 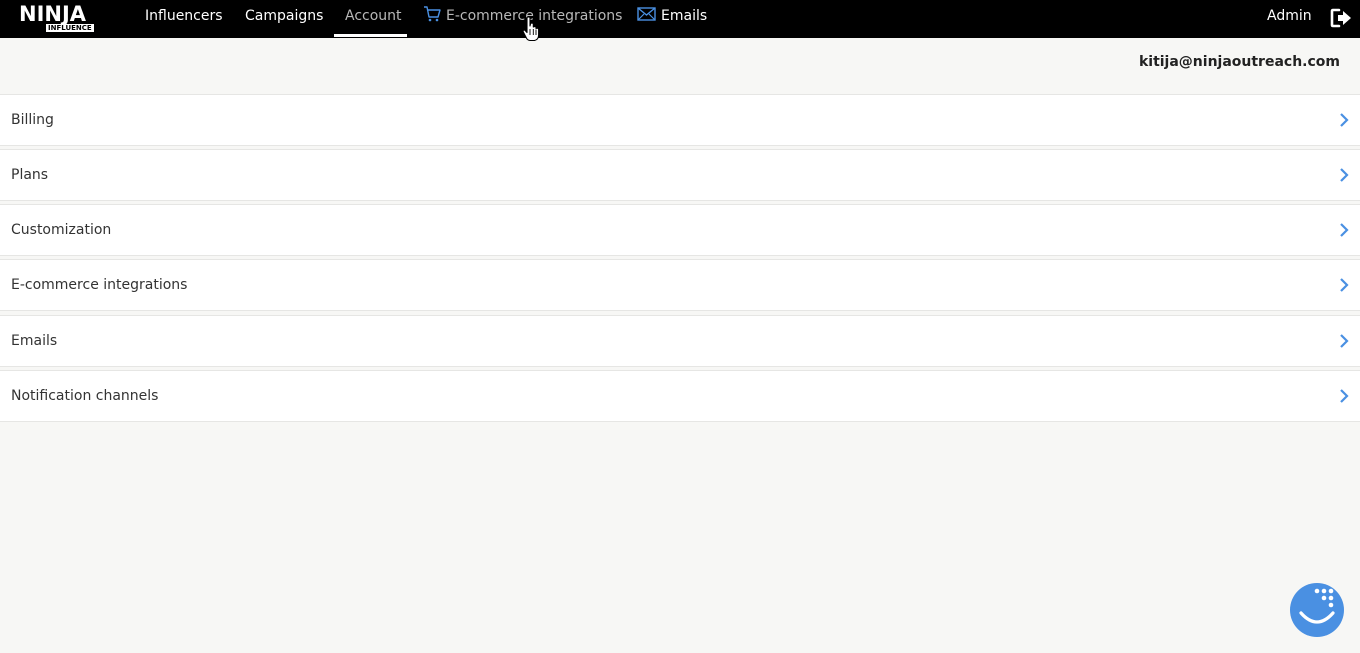 What do you see at coordinates (680, 175) in the screenshot?
I see `menu-row-plans: Plans` at bounding box center [680, 175].